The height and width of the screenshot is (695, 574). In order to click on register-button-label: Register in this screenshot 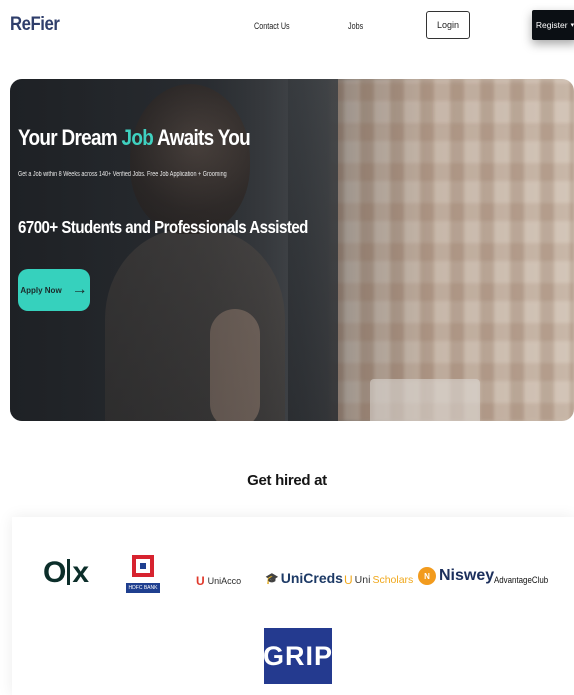, I will do `click(551, 25)`.